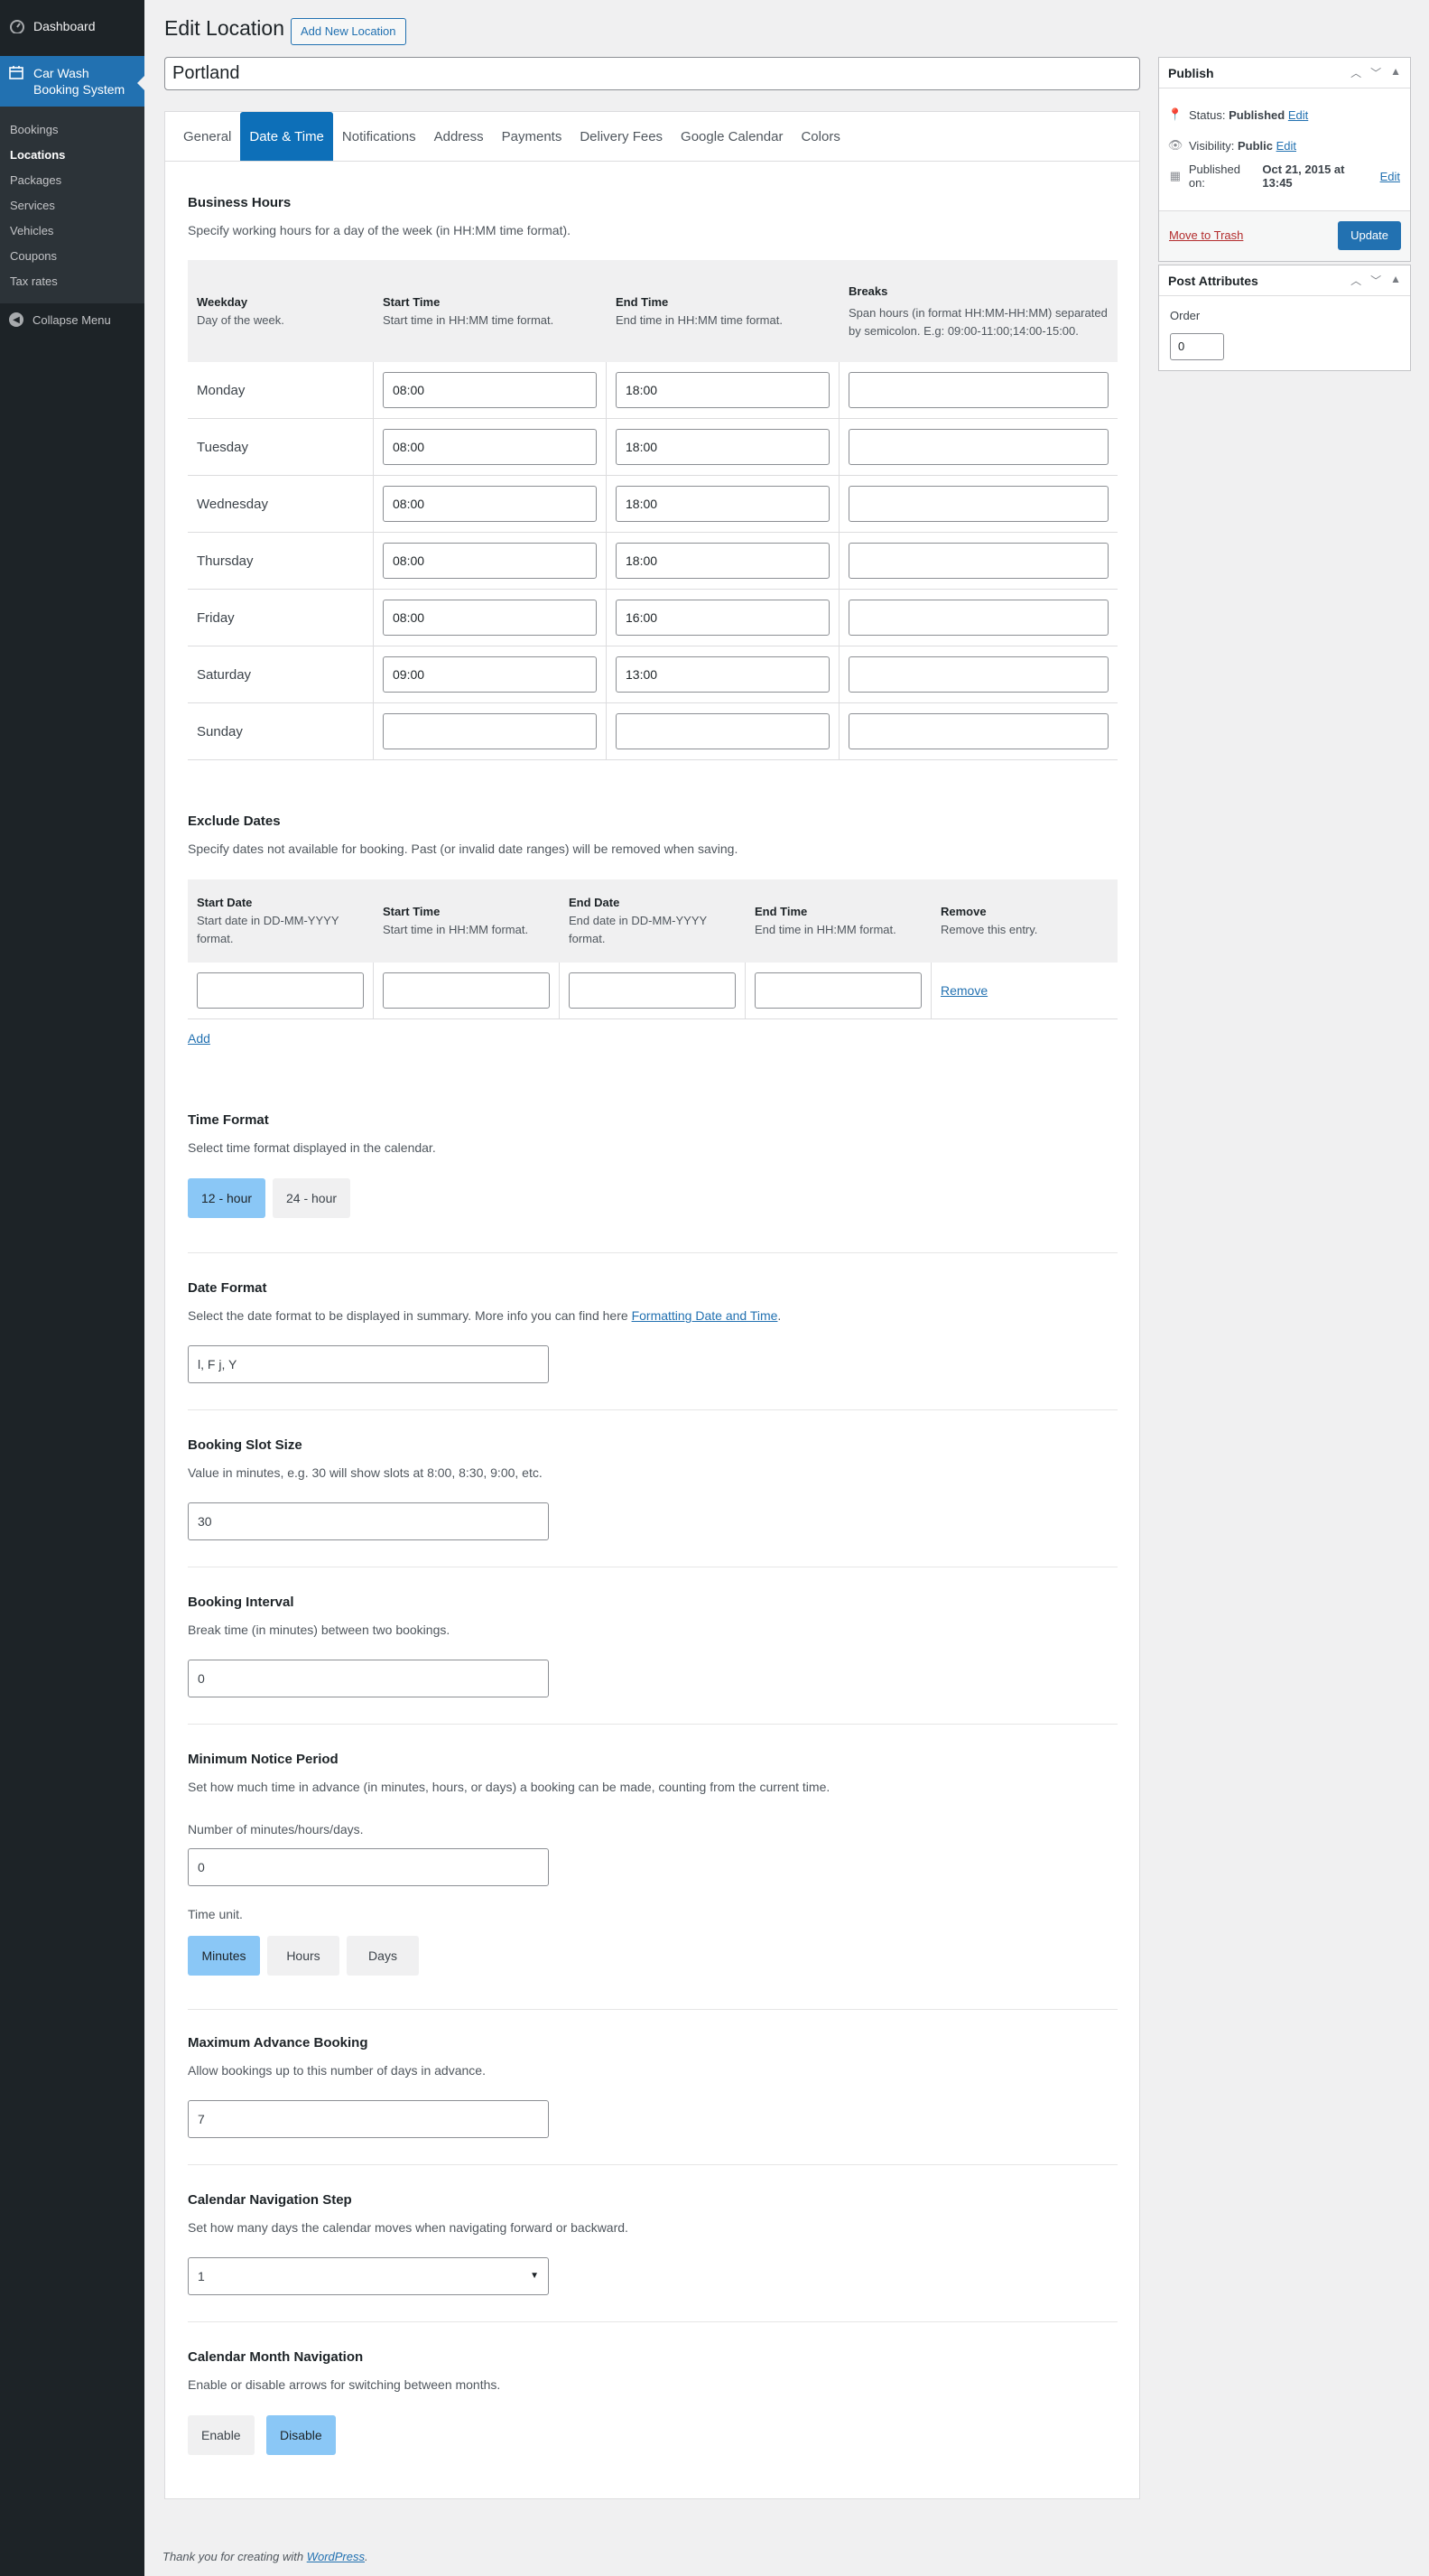 The height and width of the screenshot is (2576, 1429). Describe the element at coordinates (1025, 921) in the screenshot. I see `ex-header-remove: Remove Remove this entry.` at that location.